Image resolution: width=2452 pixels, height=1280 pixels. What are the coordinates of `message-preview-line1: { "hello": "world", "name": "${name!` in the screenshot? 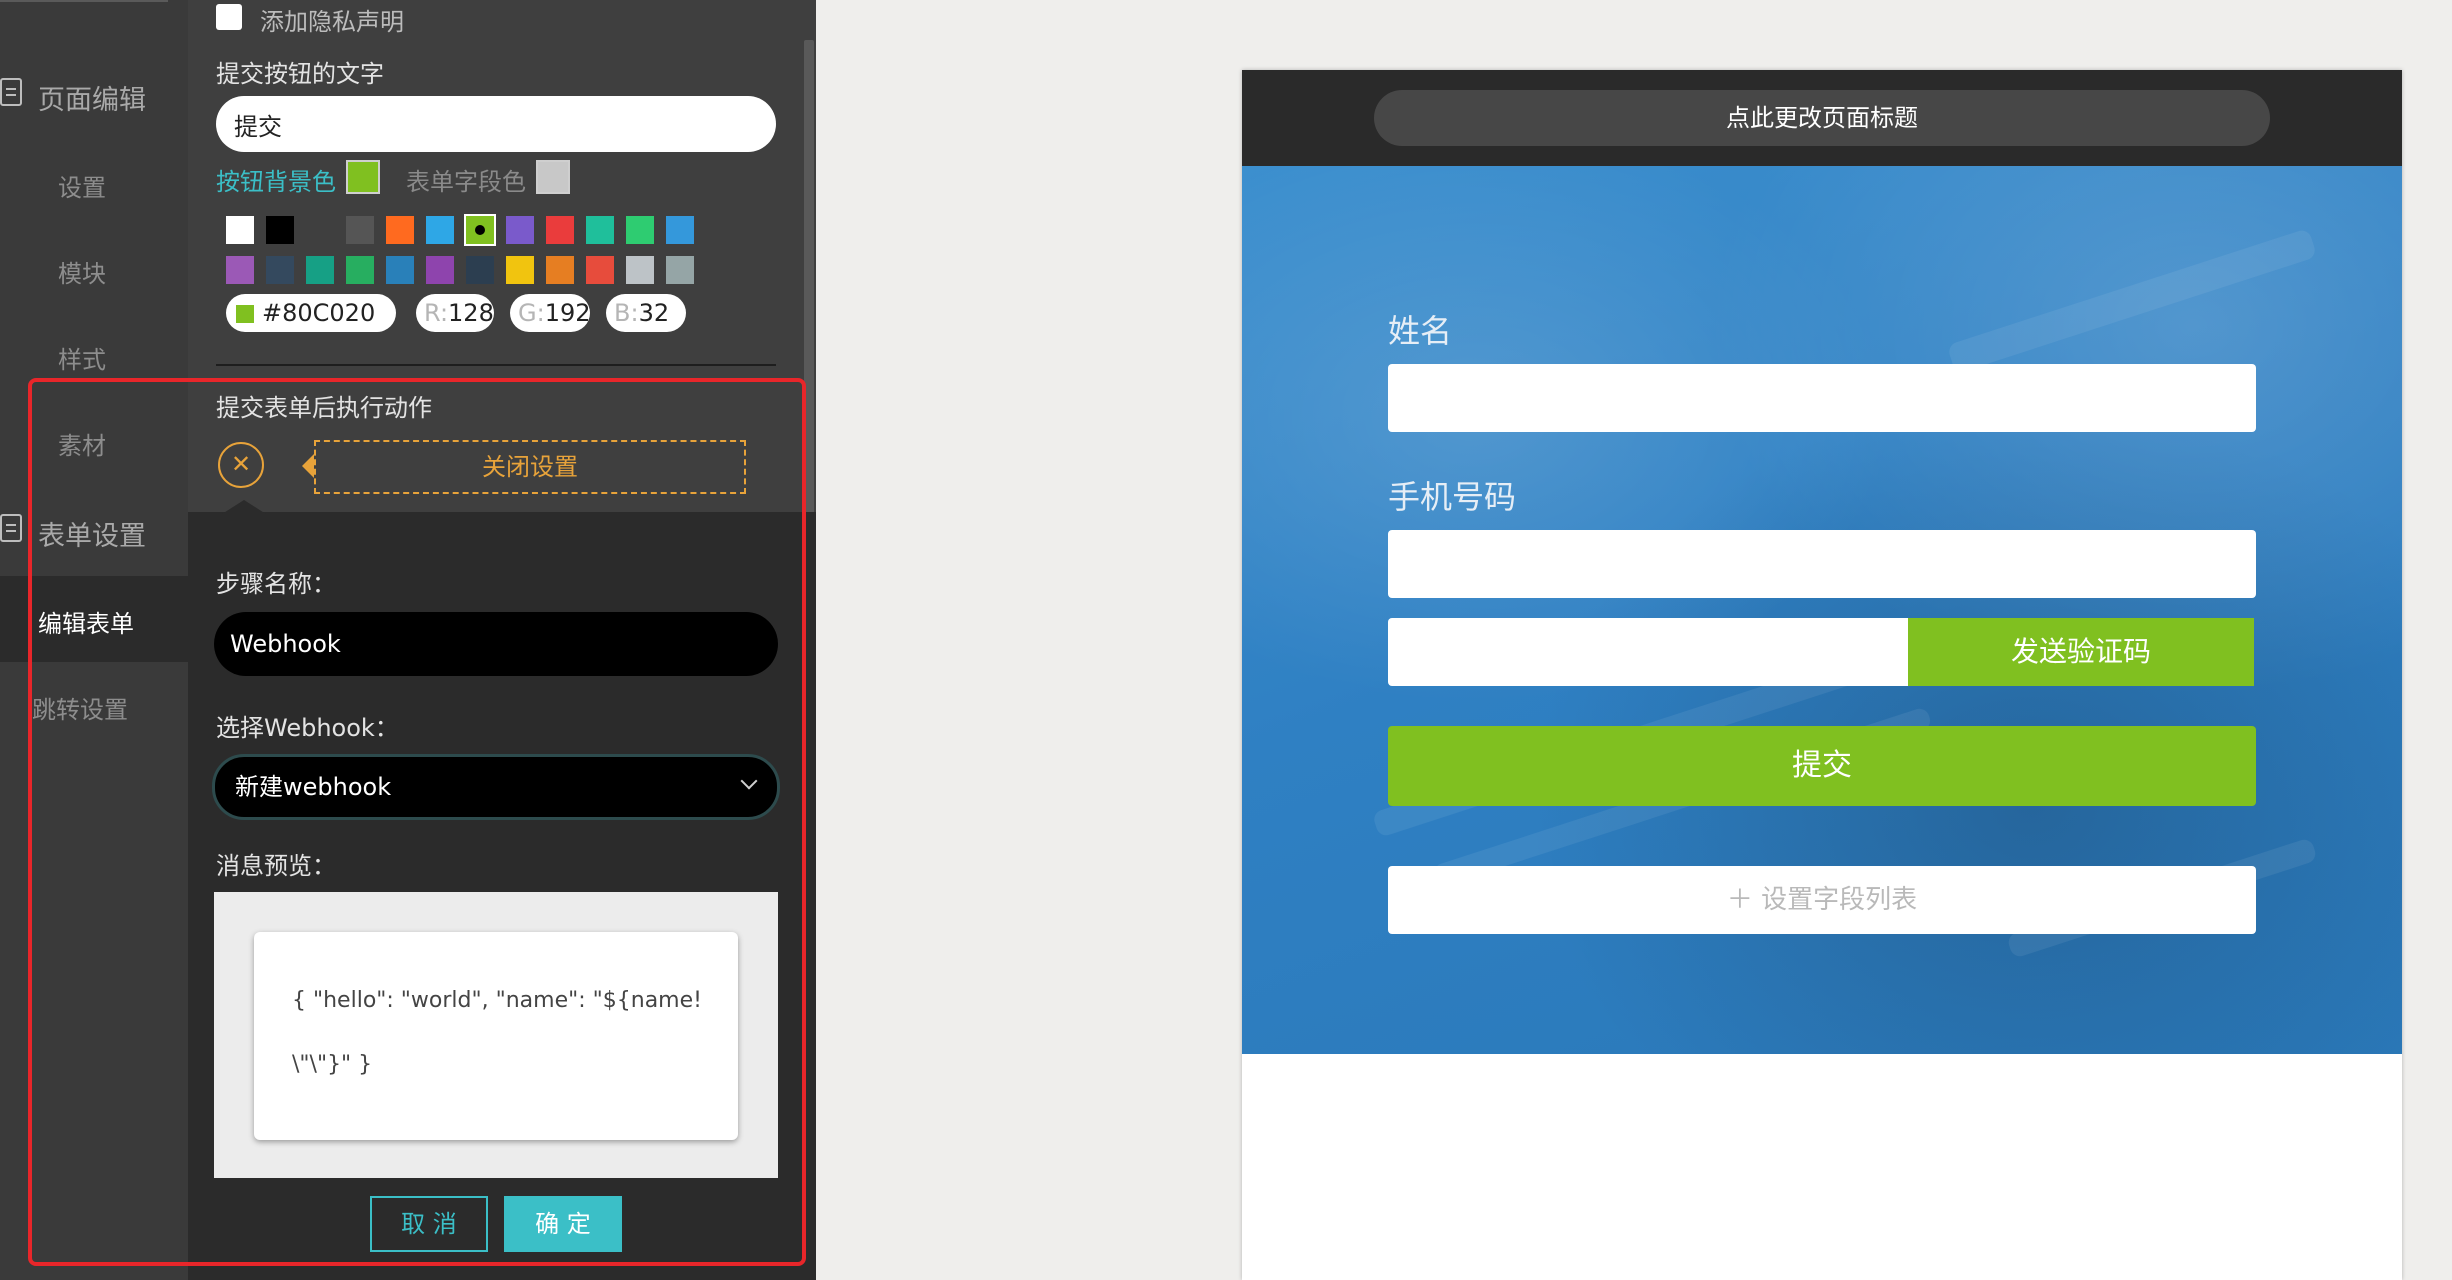 It's located at (497, 1000).